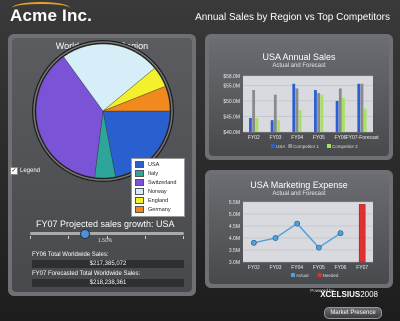 This screenshot has height=321, width=400. What do you see at coordinates (353, 313) in the screenshot?
I see `market-presence-button: Market Presence` at bounding box center [353, 313].